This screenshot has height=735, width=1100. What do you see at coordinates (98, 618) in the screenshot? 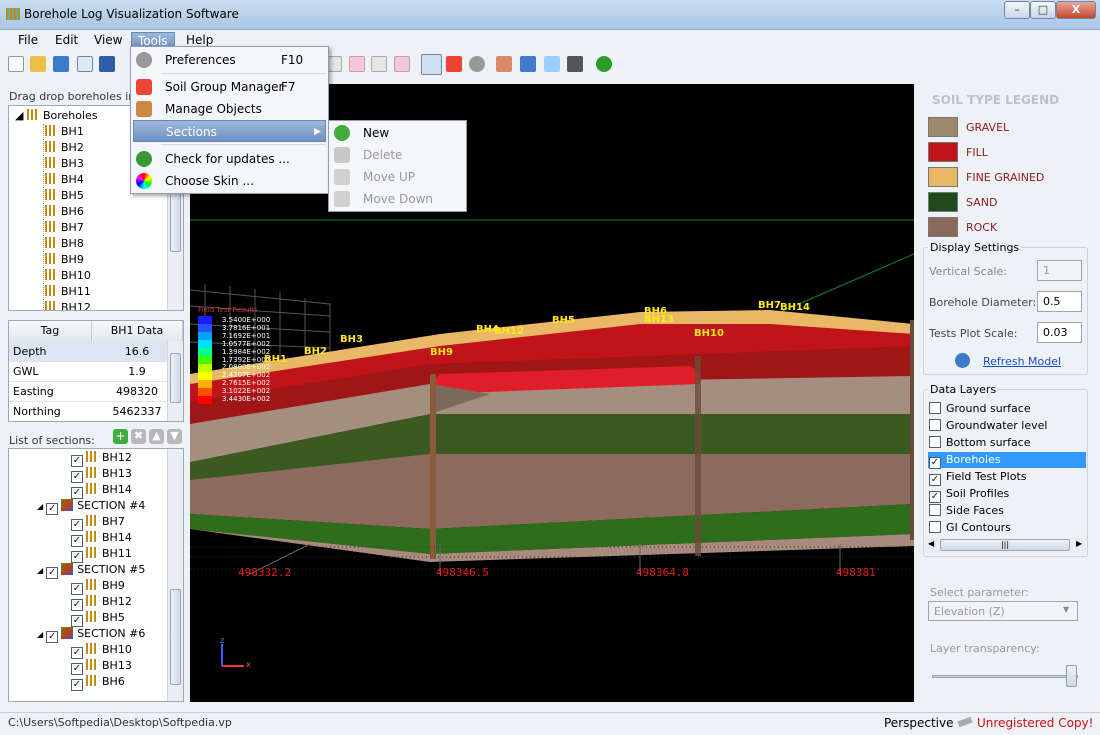
I see `tree-item-borehole: ✓ BH5` at bounding box center [98, 618].